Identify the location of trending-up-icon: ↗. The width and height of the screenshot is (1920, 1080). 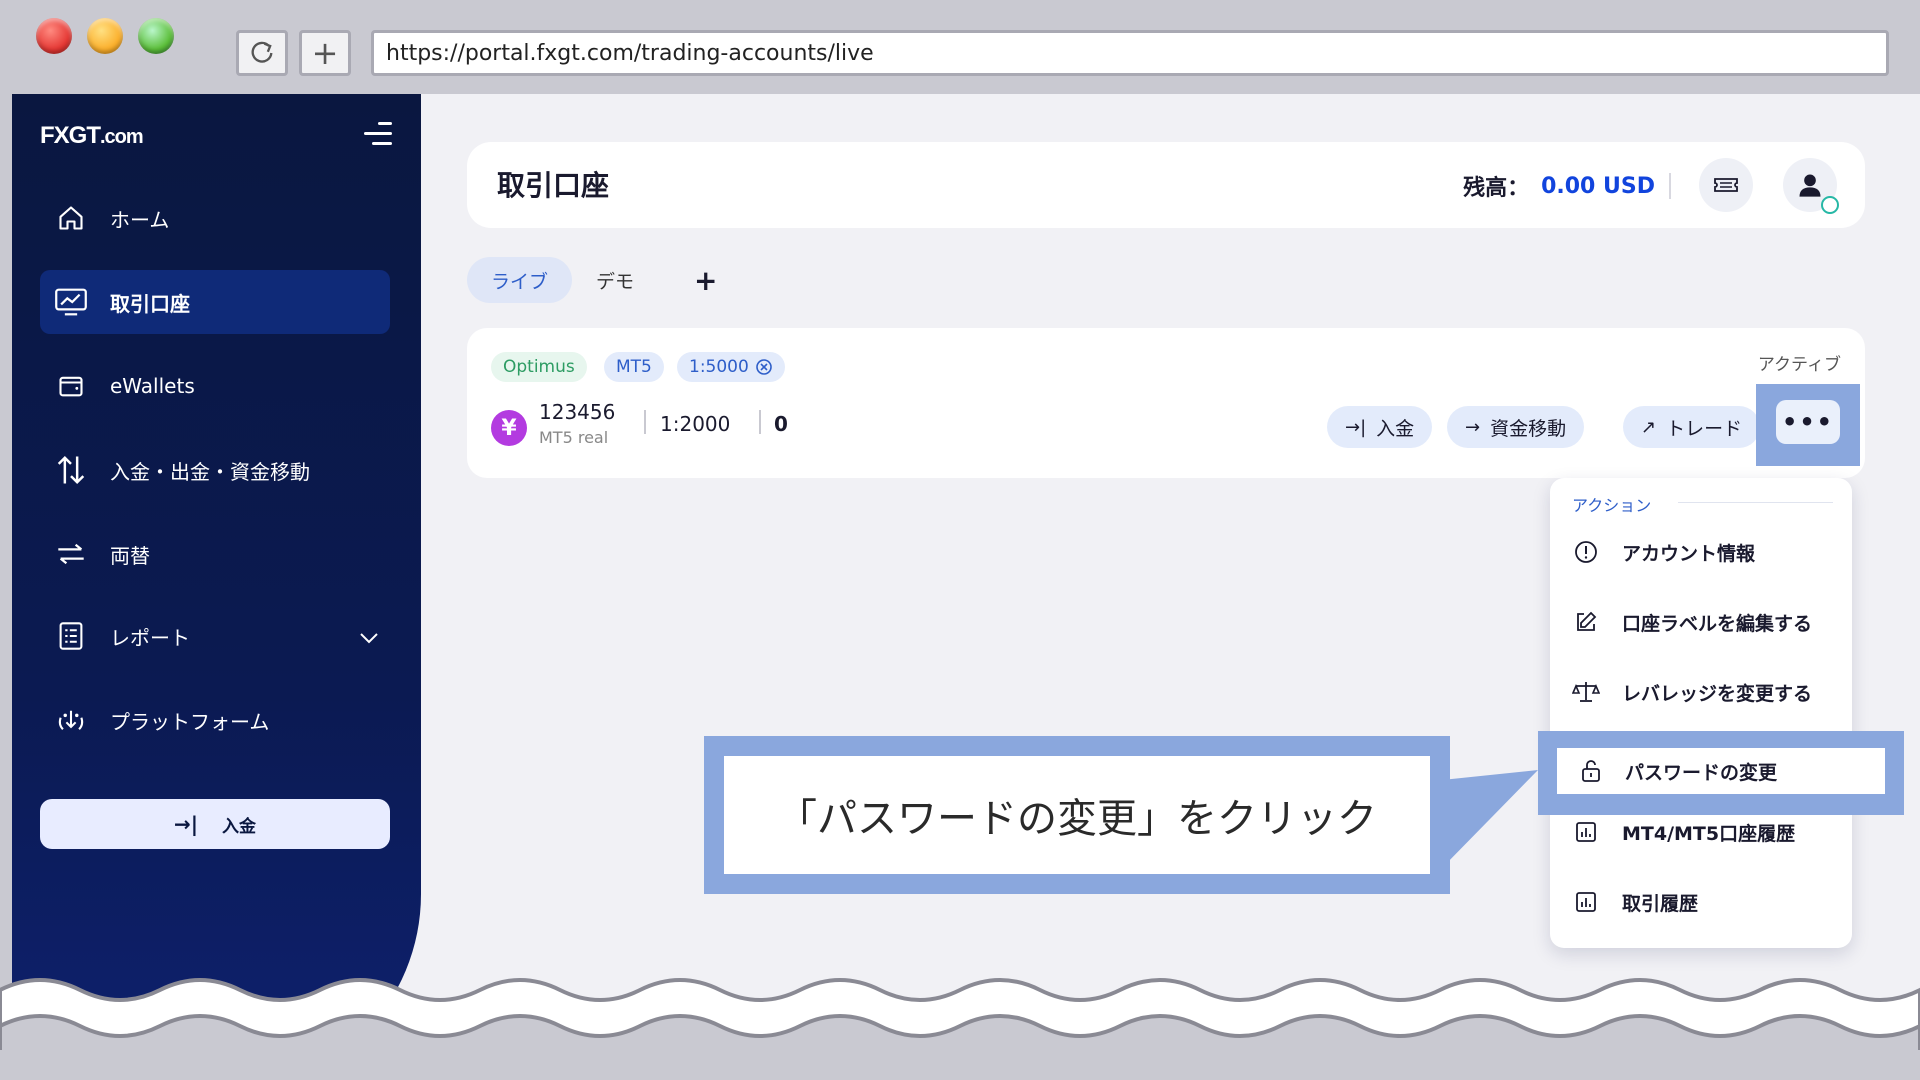
(1649, 427).